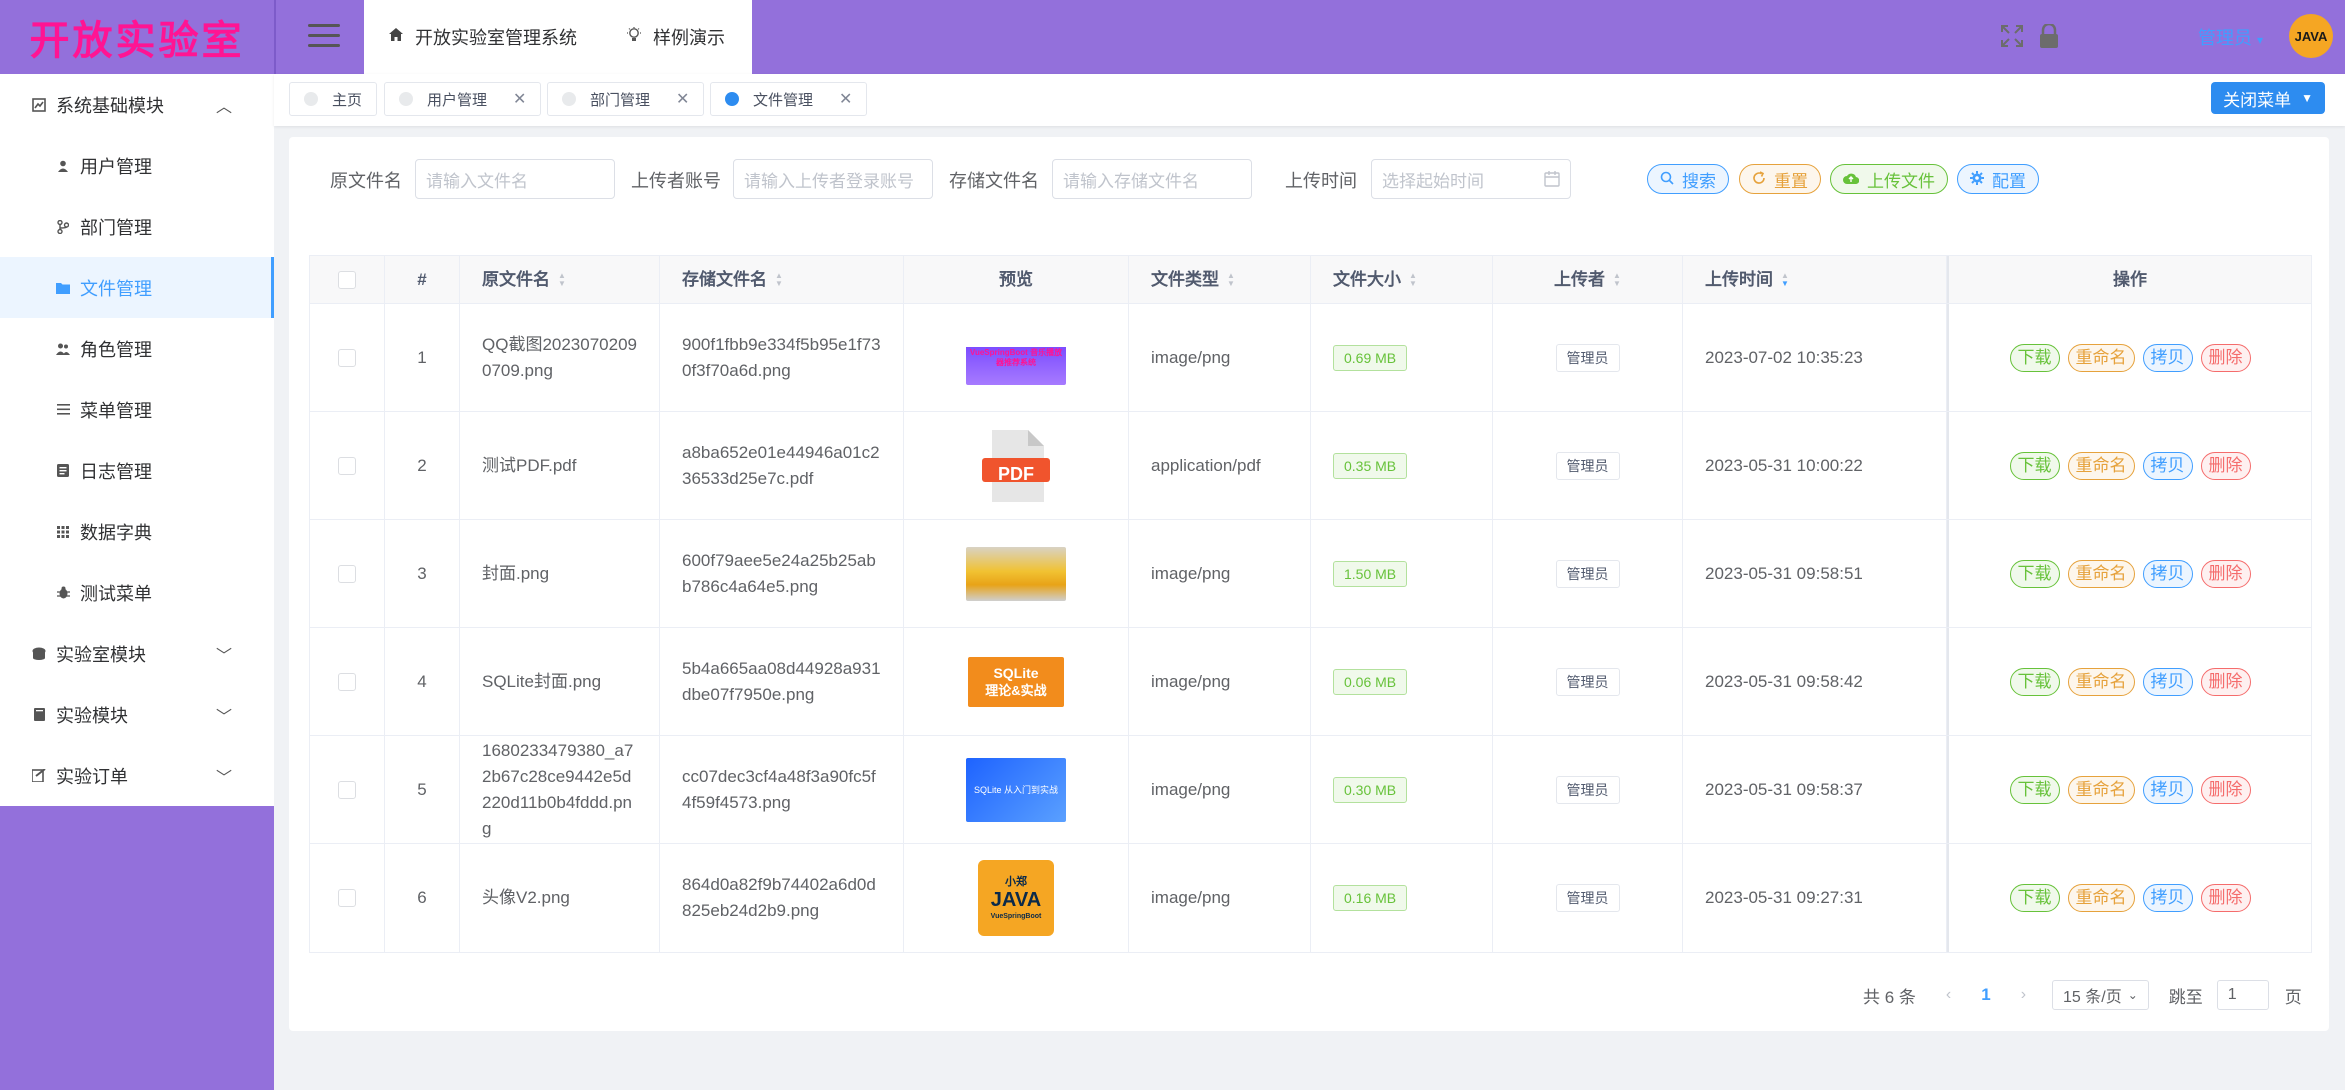 The width and height of the screenshot is (2345, 1090). I want to click on preview-image: VueSpringBoot 音乐播放器推荐系统, so click(1016, 357).